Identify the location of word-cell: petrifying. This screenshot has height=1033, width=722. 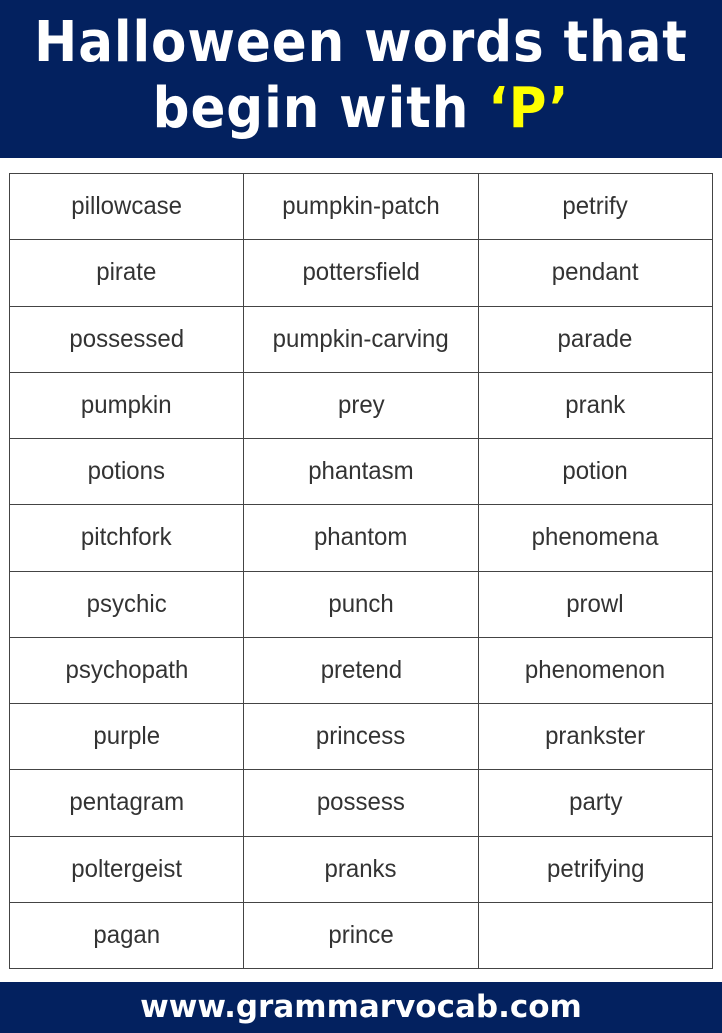
(595, 869).